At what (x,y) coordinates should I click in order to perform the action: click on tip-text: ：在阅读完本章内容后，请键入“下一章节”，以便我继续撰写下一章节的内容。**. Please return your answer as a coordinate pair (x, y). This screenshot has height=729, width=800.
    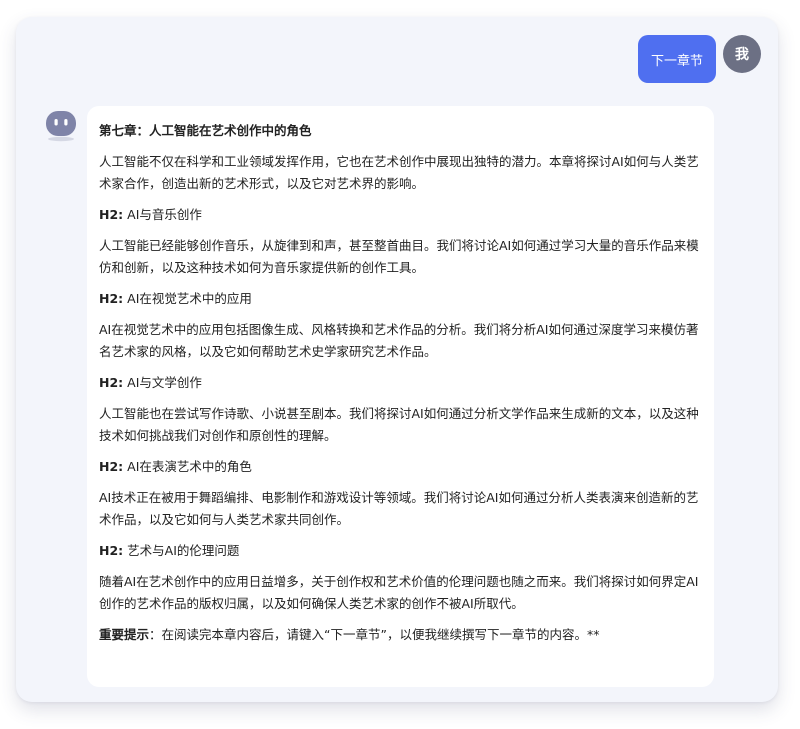
    Looking at the image, I should click on (374, 634).